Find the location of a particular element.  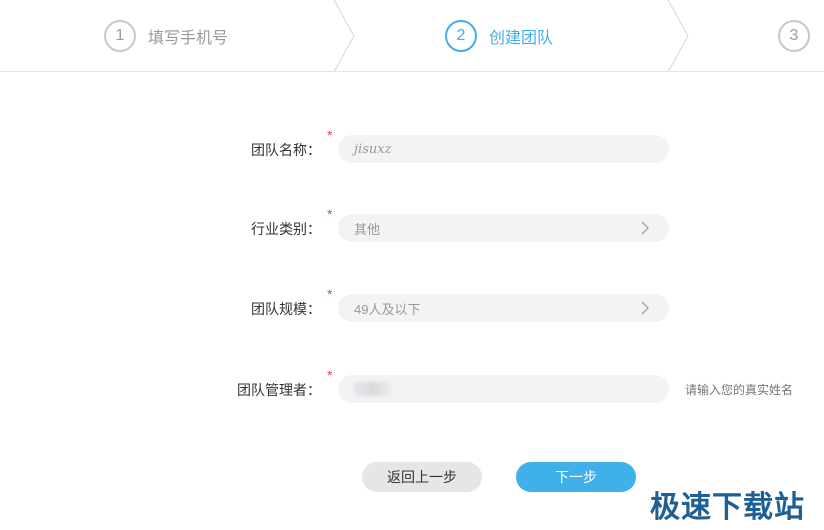

step-3: 3 is located at coordinates (800, 35).